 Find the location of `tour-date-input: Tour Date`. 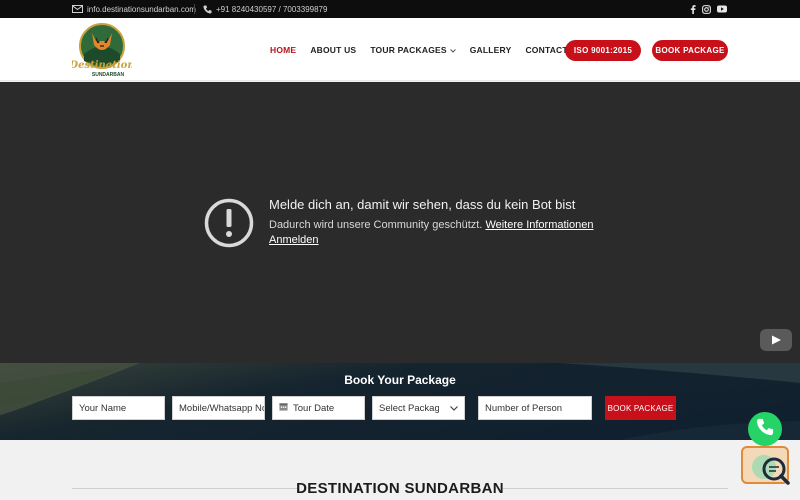

tour-date-input: Tour Date is located at coordinates (318, 408).